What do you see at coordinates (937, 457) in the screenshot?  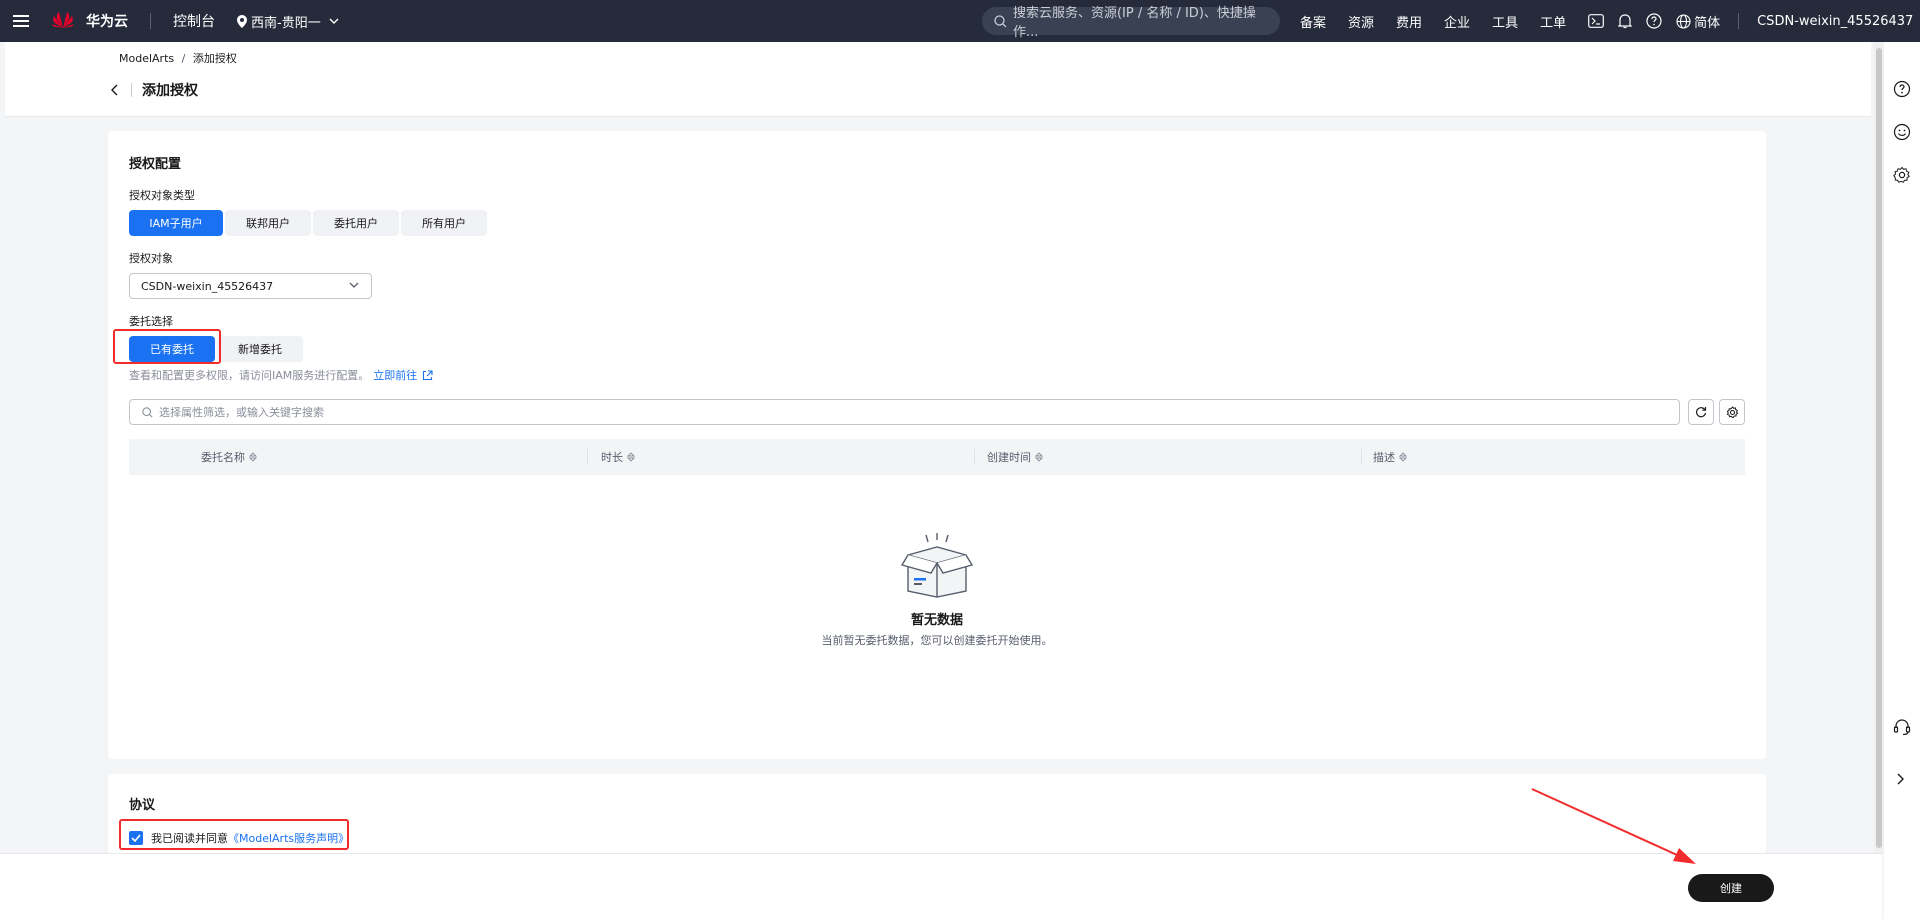 I see `table-header: 委托名称 时长 创建时间 描述` at bounding box center [937, 457].